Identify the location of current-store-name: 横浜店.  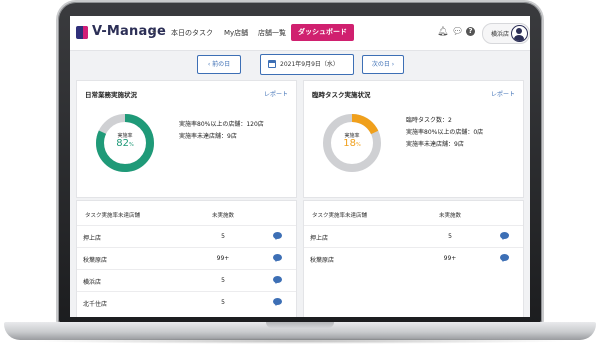
(500, 34).